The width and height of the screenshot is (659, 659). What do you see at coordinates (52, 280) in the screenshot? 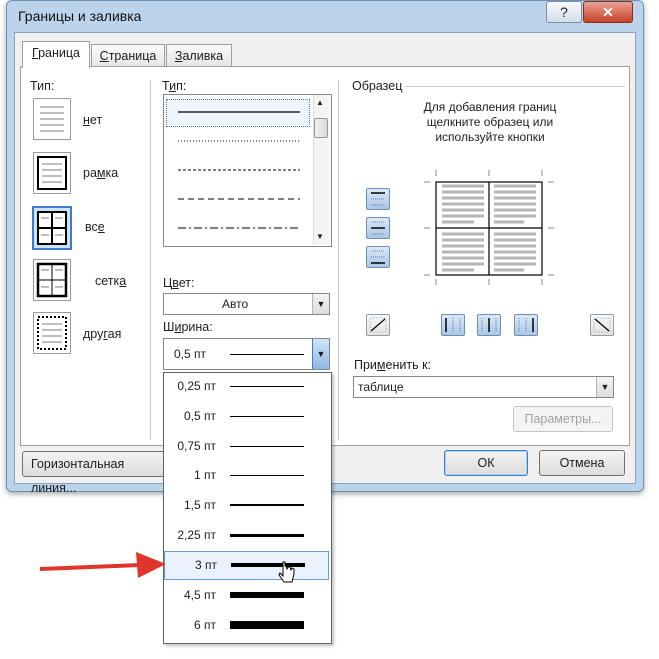
I see `grid-border-icon` at bounding box center [52, 280].